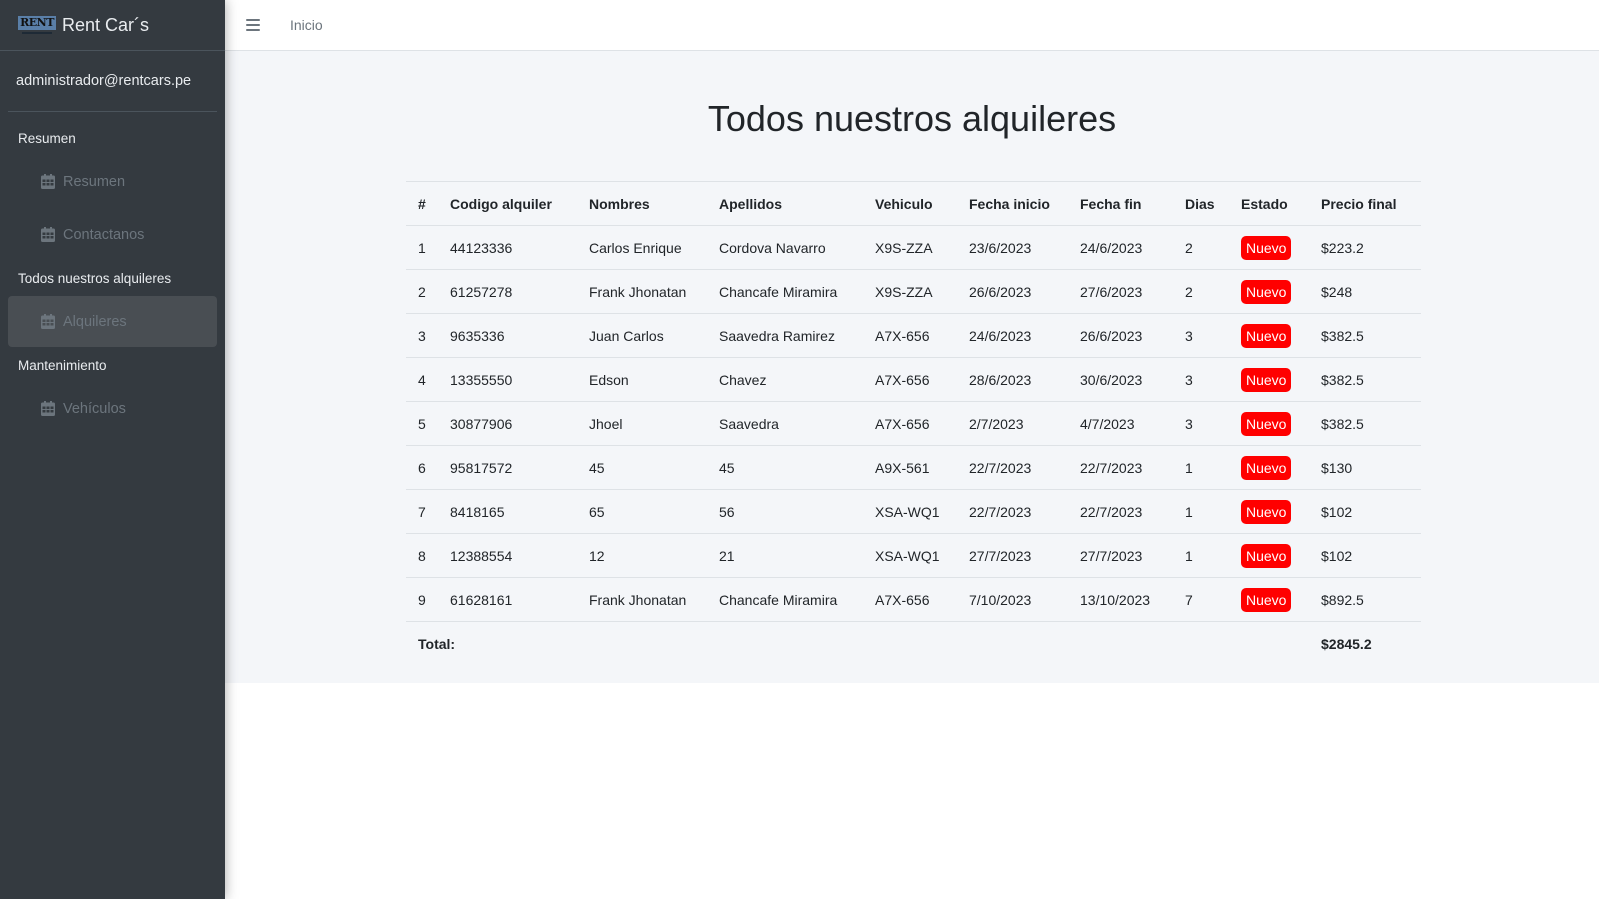 Image resolution: width=1599 pixels, height=899 pixels. I want to click on end-date: 26/6/2023, so click(1120, 335).